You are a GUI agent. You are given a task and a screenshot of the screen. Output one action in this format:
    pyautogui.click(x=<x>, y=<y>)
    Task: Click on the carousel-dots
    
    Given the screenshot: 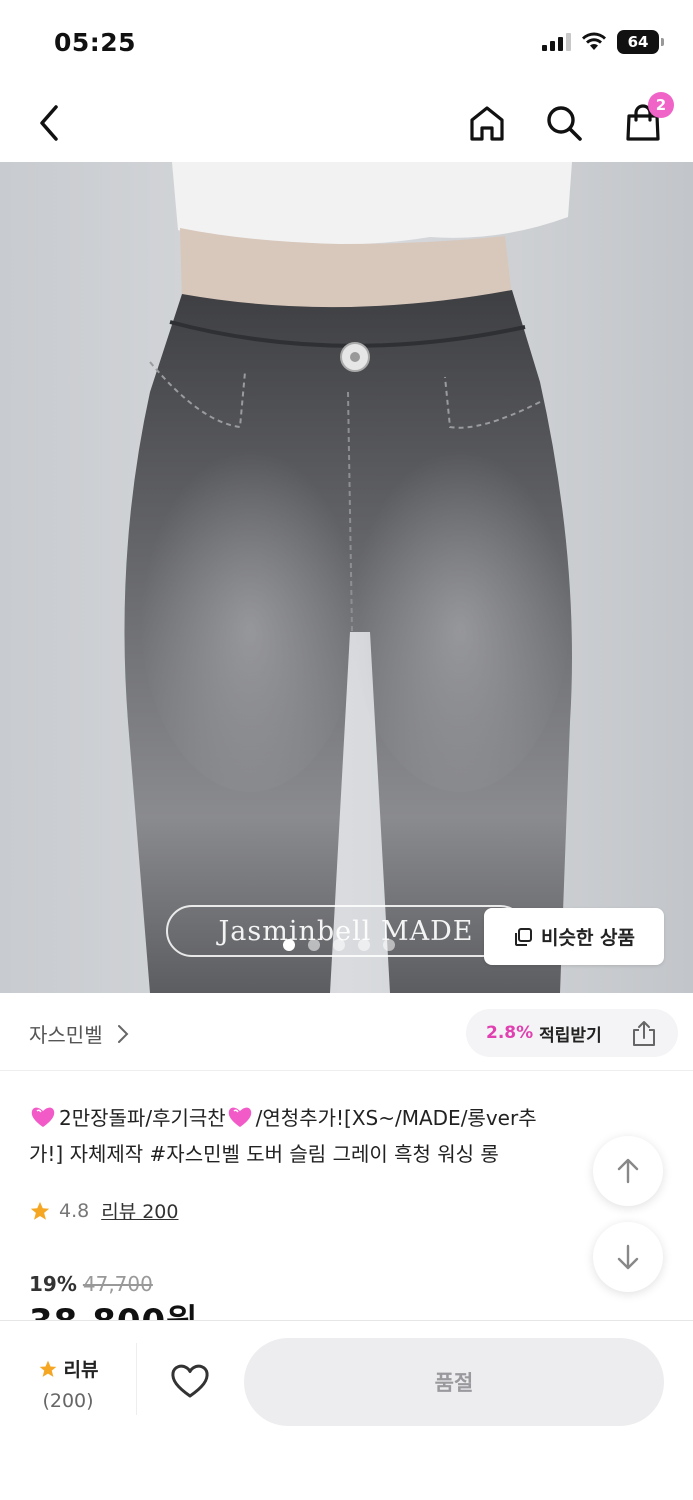 What is the action you would take?
    pyautogui.click(x=339, y=945)
    